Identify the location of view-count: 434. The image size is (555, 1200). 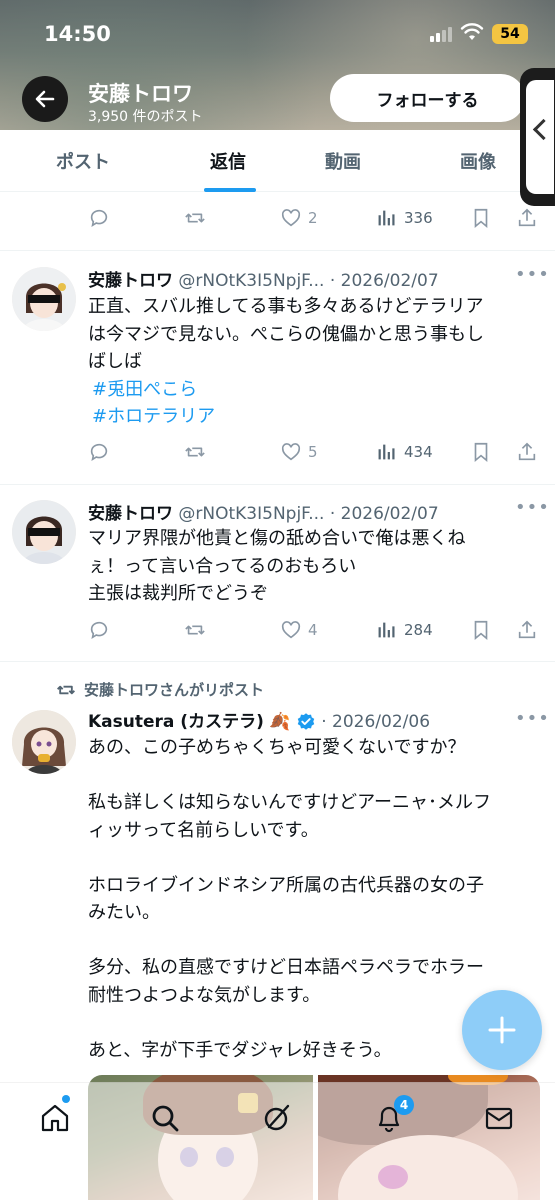
(418, 452).